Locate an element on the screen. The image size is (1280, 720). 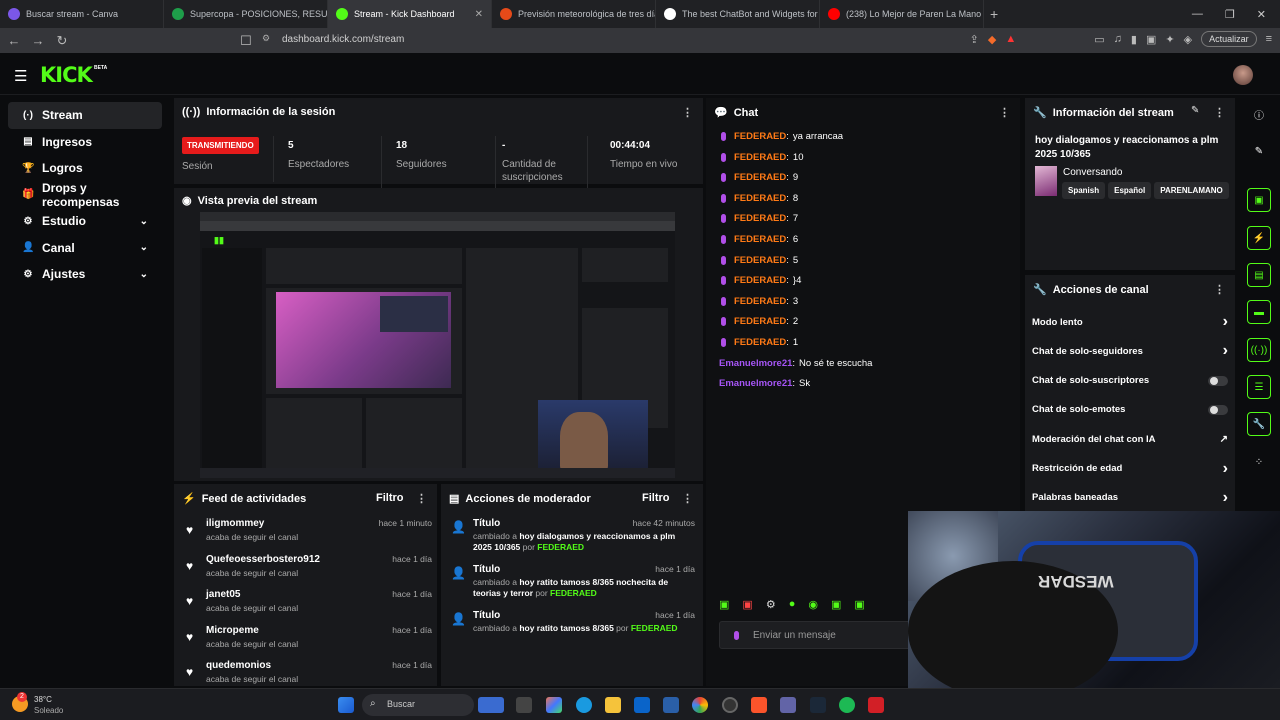
url-field: dashboard.kick.com/stream is located at coordinates (343, 39).